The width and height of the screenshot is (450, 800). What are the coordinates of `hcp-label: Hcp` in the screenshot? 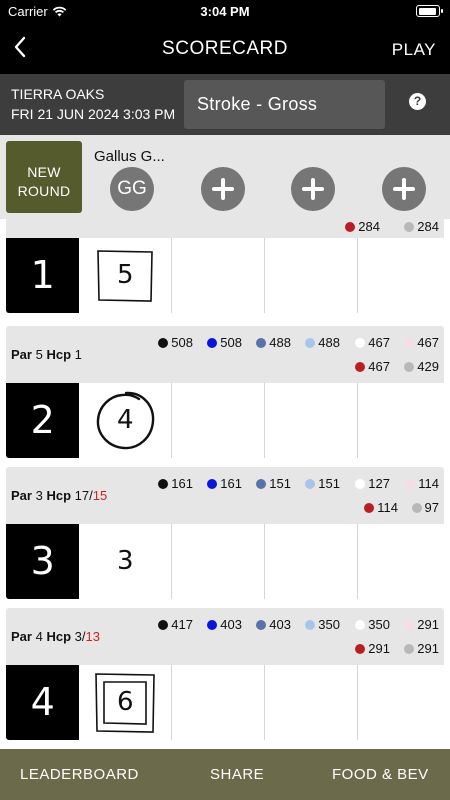 It's located at (59, 636).